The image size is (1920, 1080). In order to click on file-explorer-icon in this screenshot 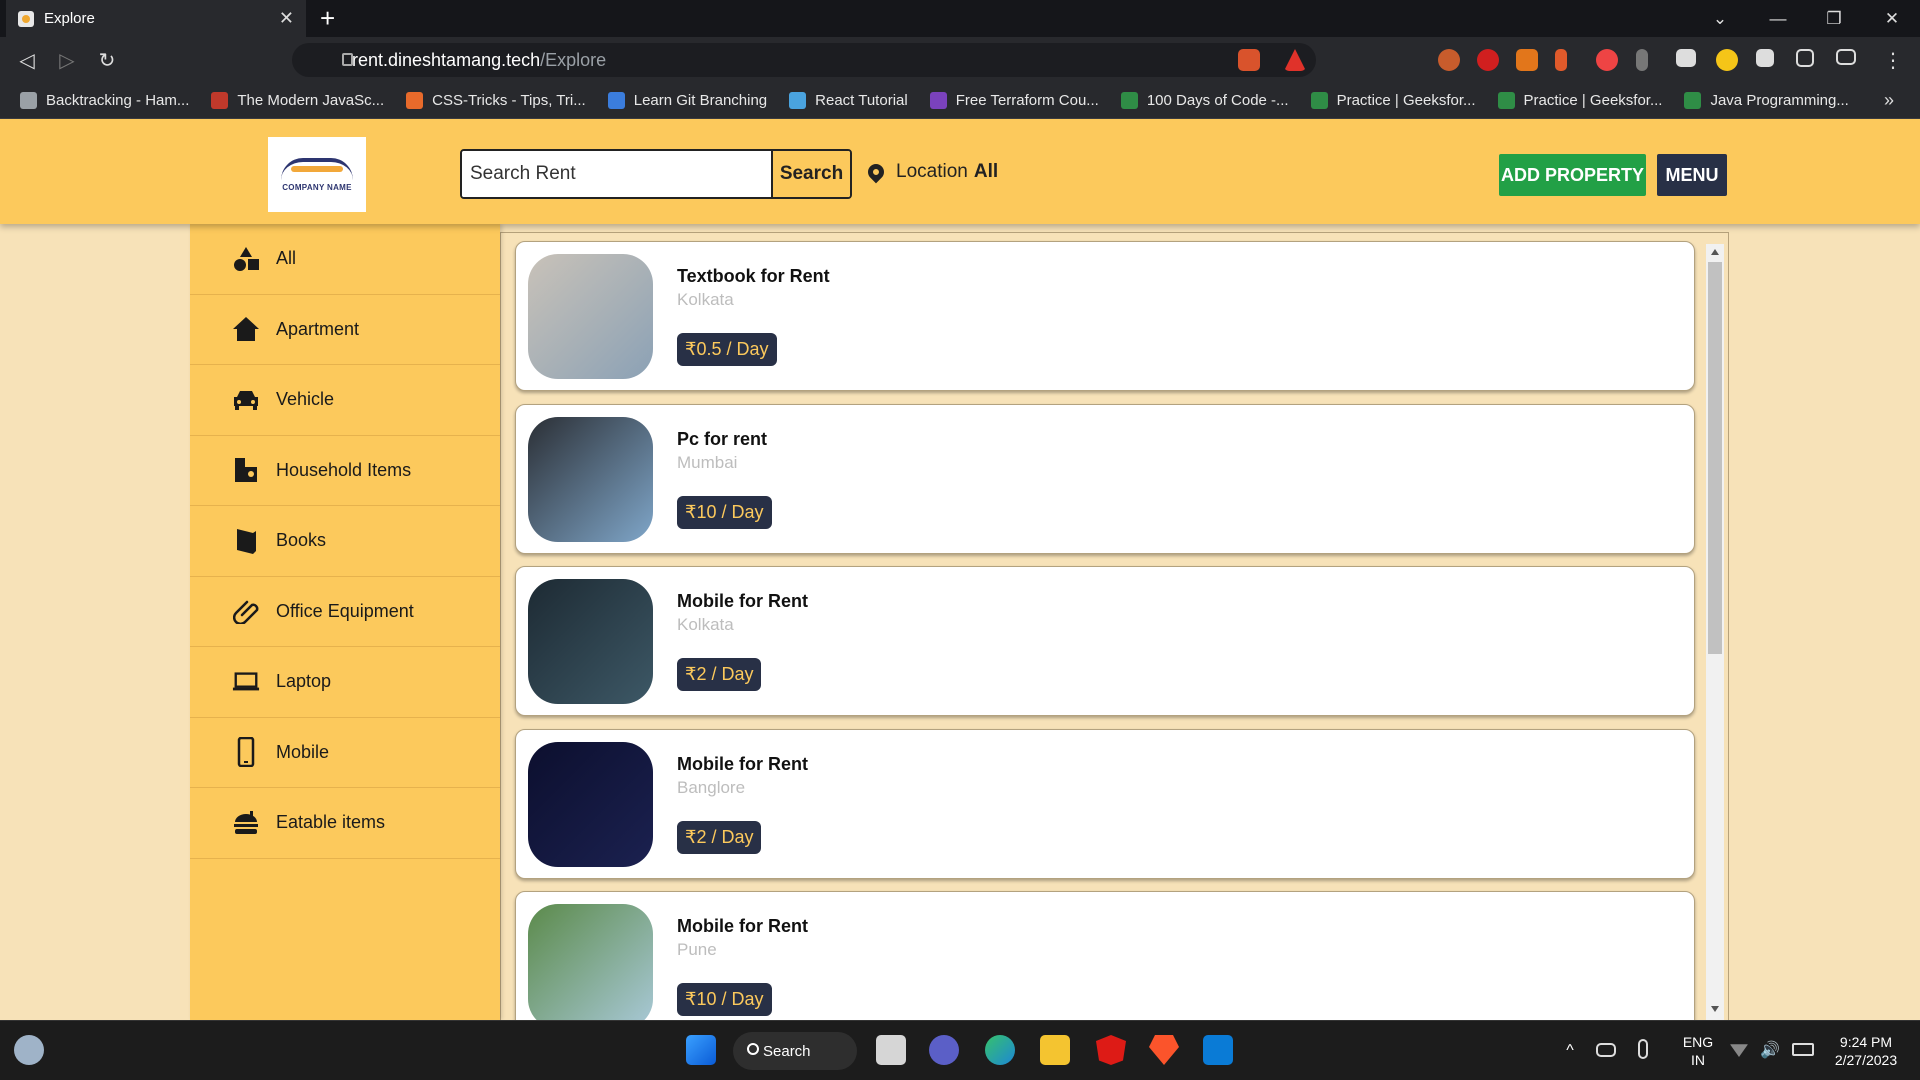, I will do `click(1055, 1050)`.